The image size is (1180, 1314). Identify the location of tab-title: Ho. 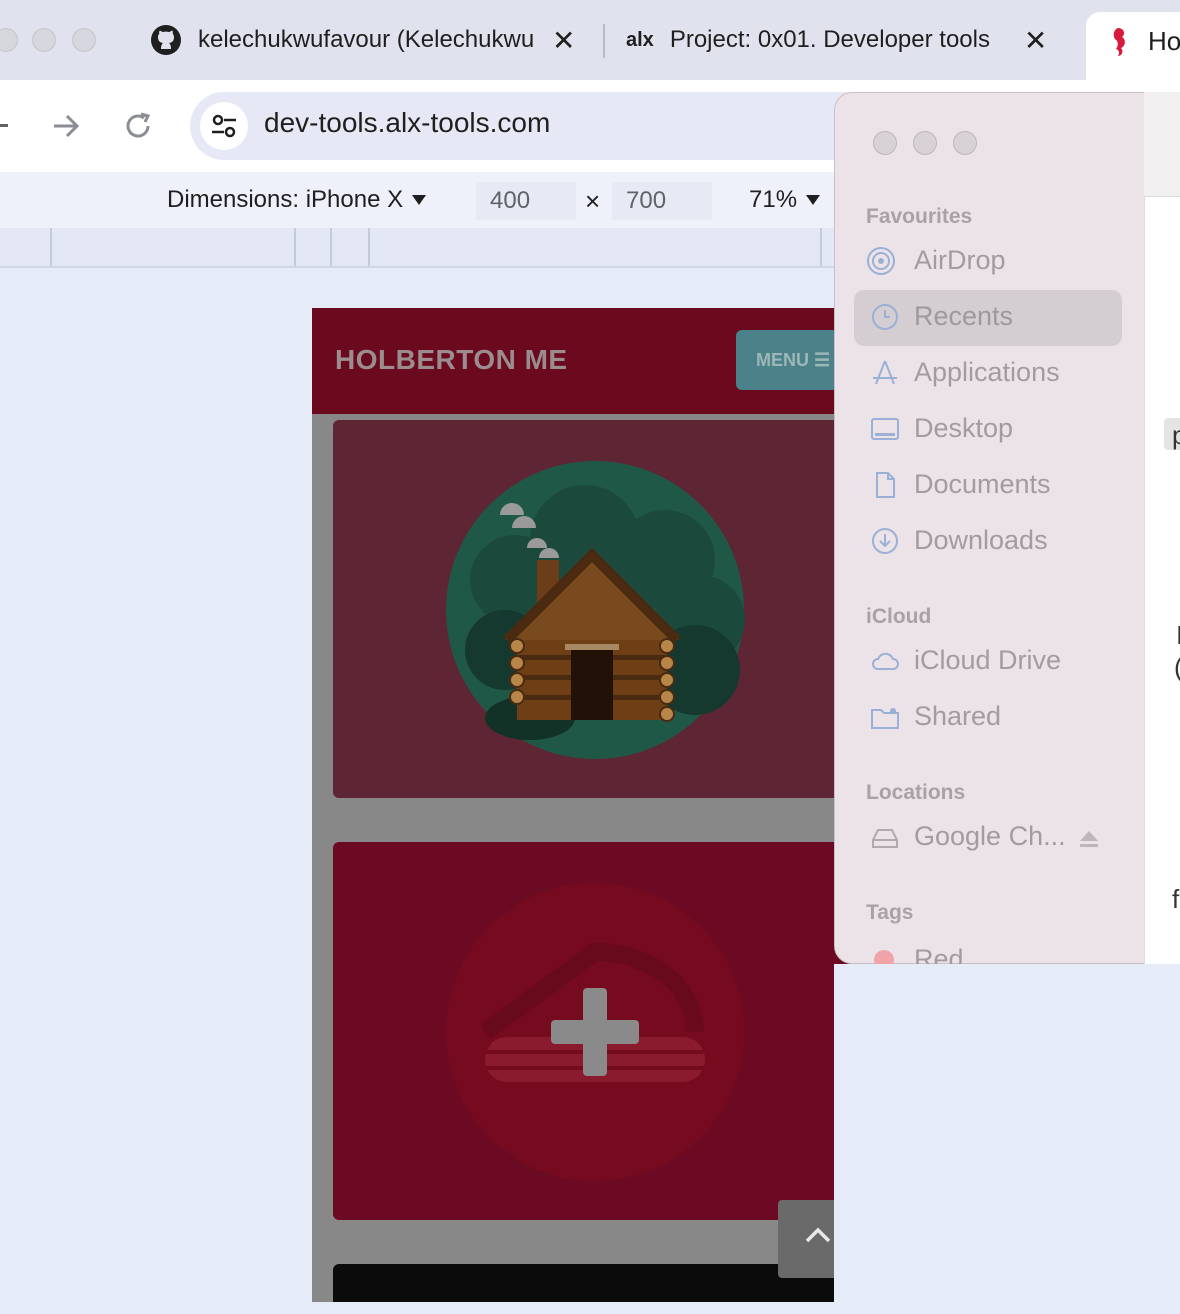
(1164, 41).